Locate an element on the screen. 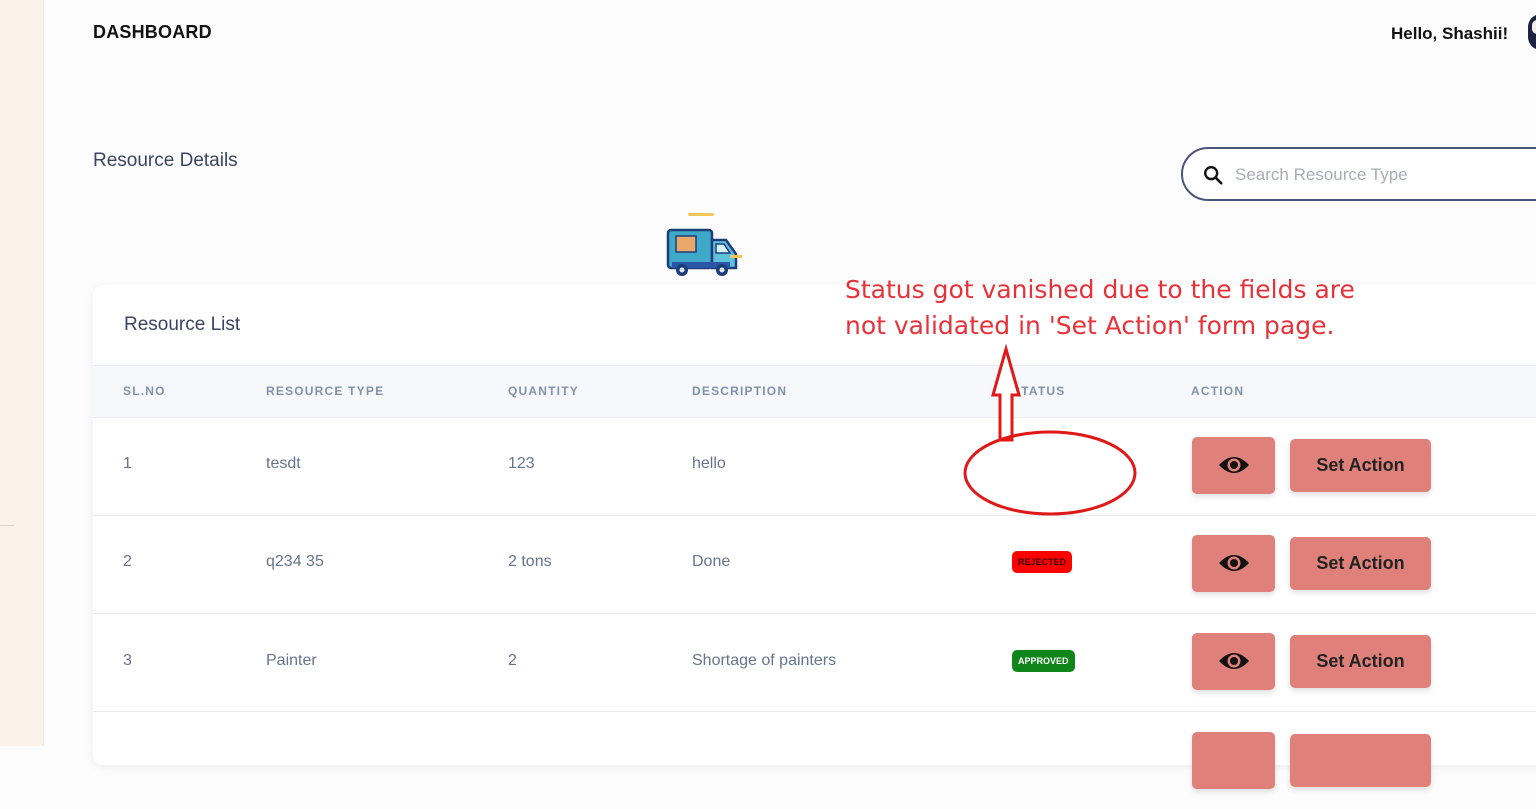  dashboard-title: DASHBOARD is located at coordinates (152, 32).